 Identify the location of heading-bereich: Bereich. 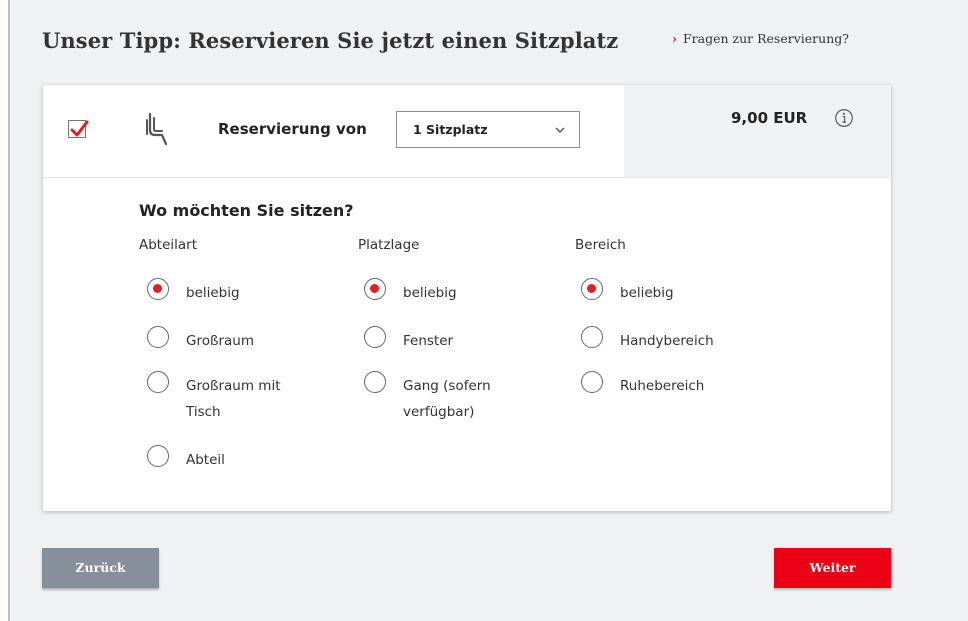
(600, 245).